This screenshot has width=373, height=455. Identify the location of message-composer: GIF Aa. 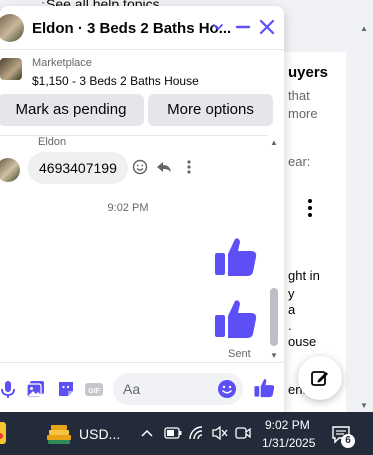
(142, 387).